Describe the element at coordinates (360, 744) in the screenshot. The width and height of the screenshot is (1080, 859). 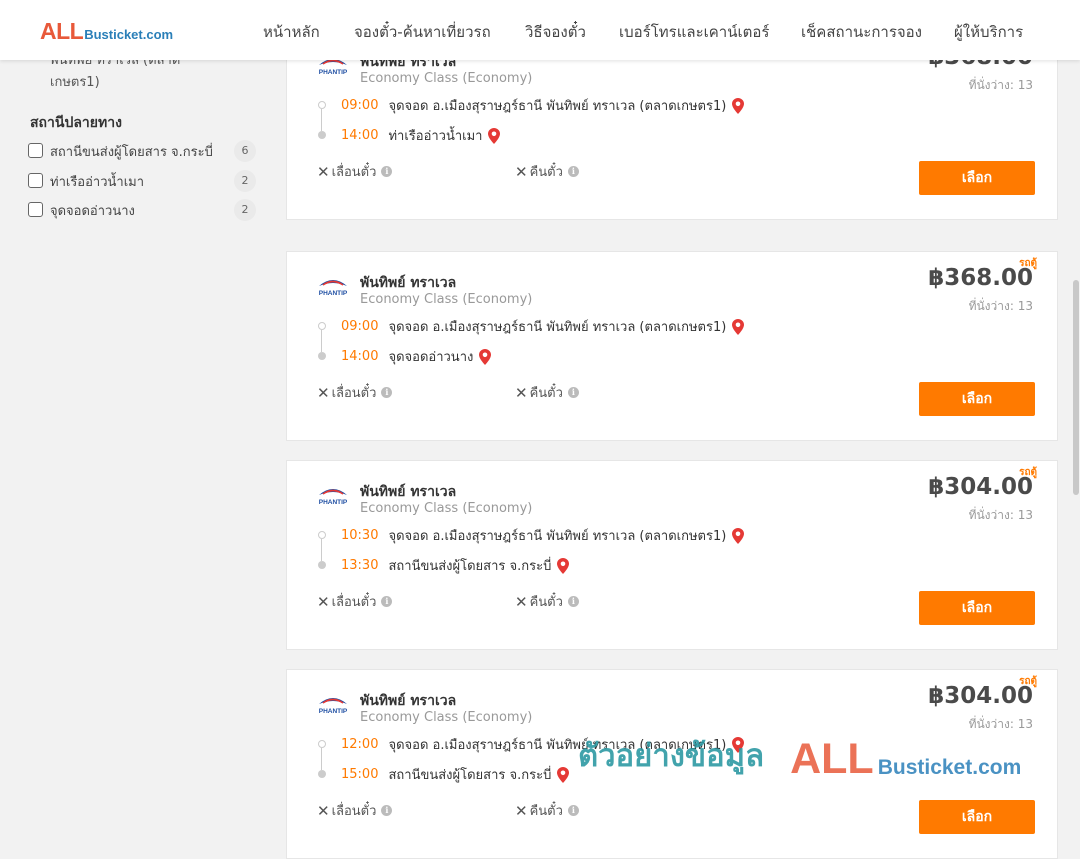
I see `departure-time: 12:00` at that location.